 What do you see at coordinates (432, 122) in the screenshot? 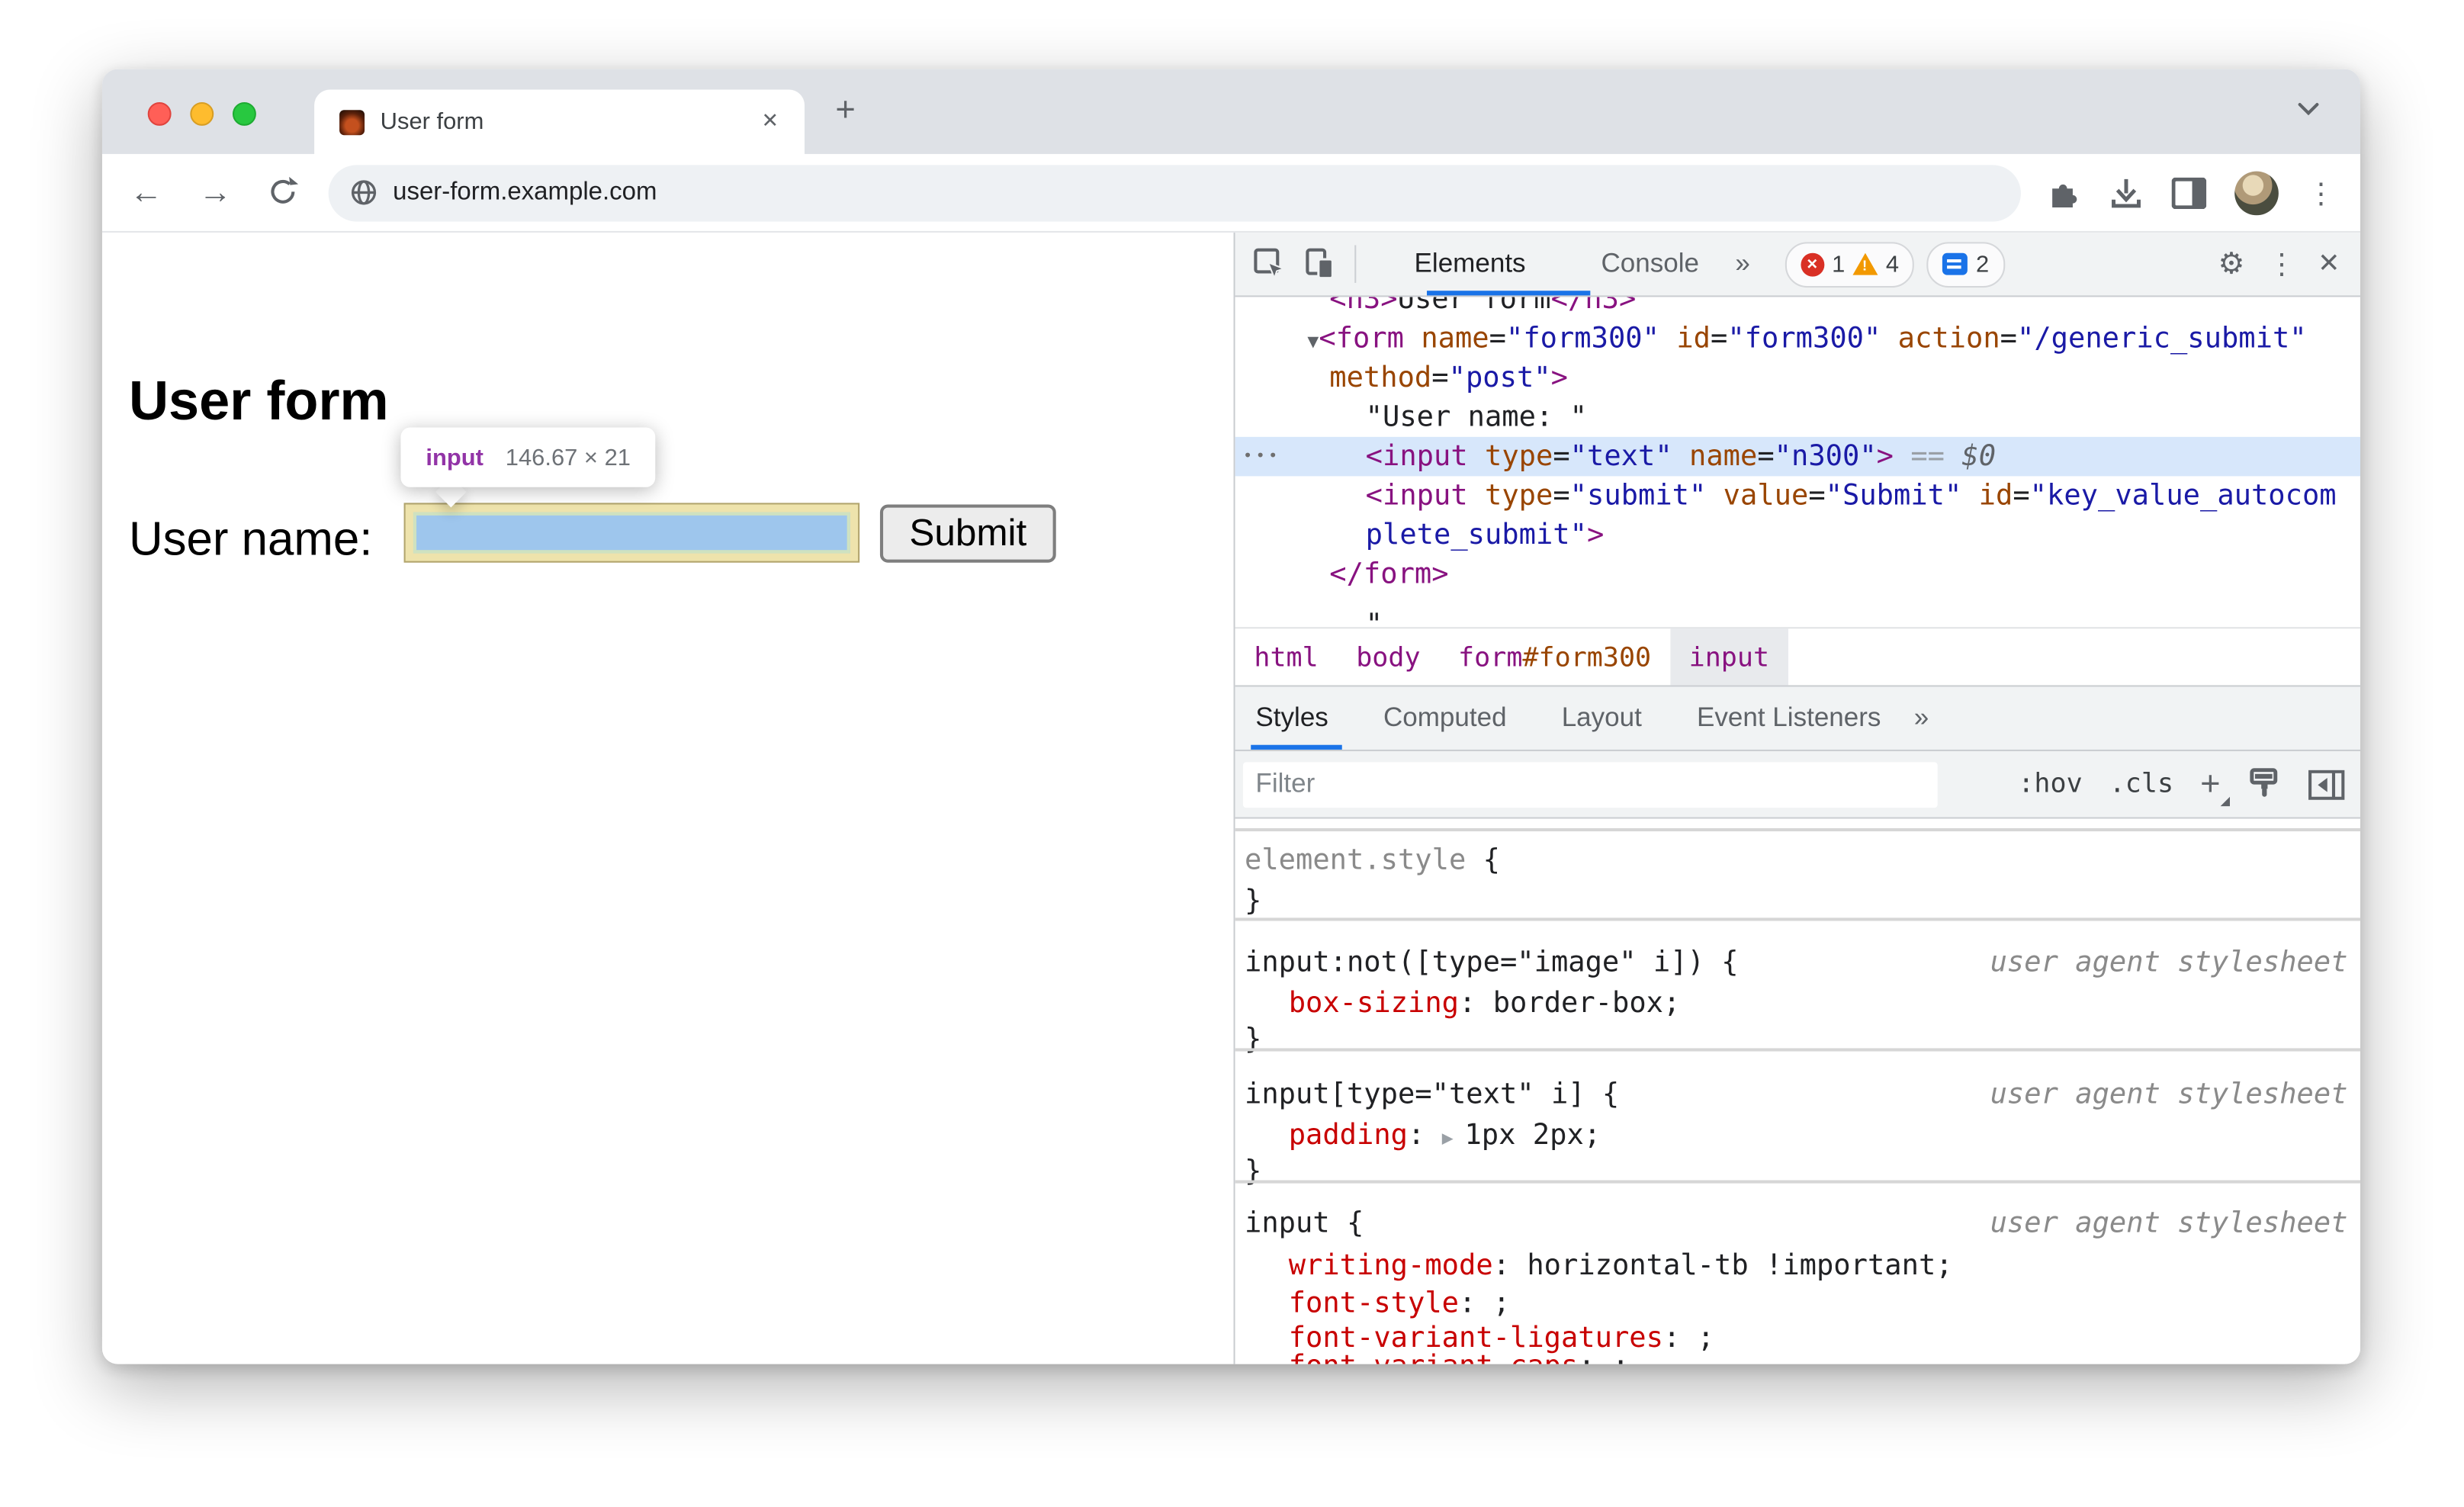
I see `tab-title: User form` at bounding box center [432, 122].